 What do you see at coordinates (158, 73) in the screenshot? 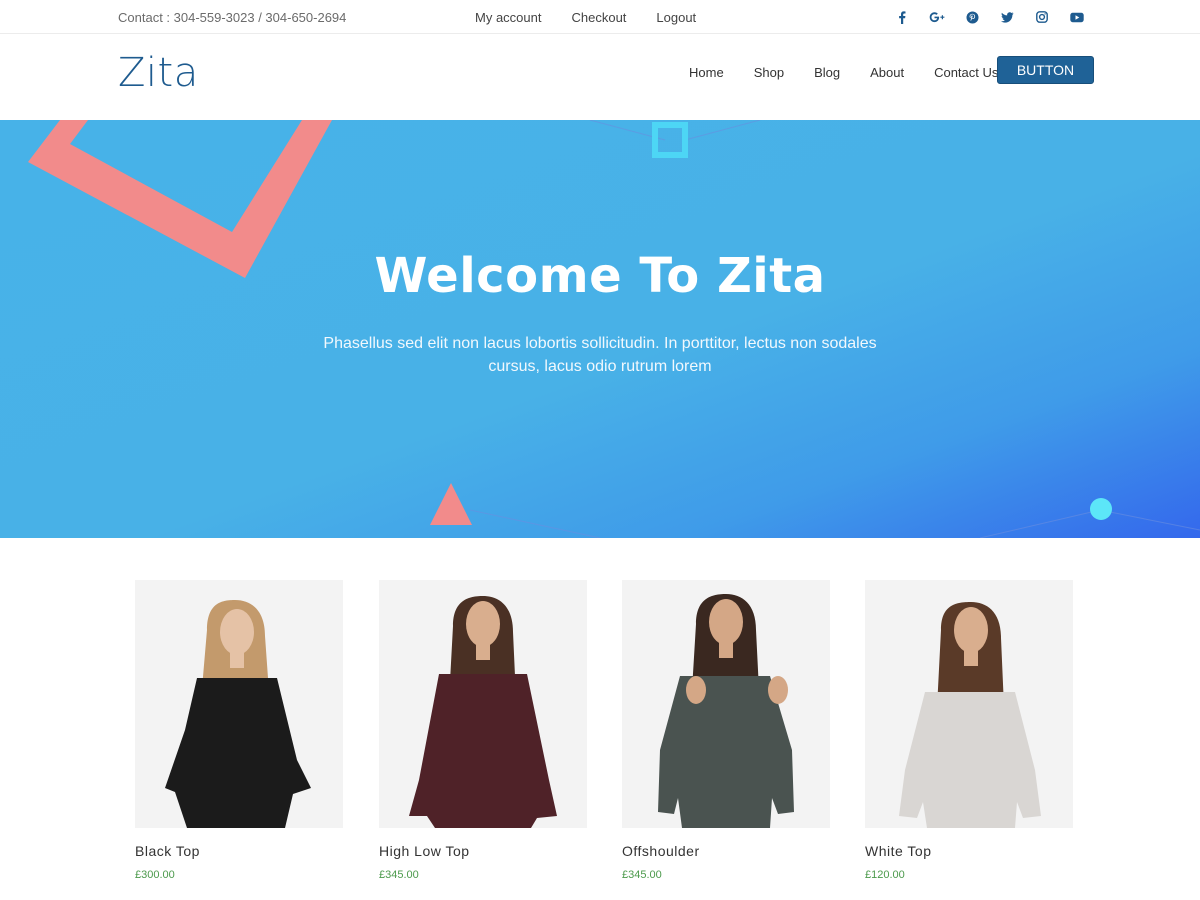
I see `site-logo: Zita` at bounding box center [158, 73].